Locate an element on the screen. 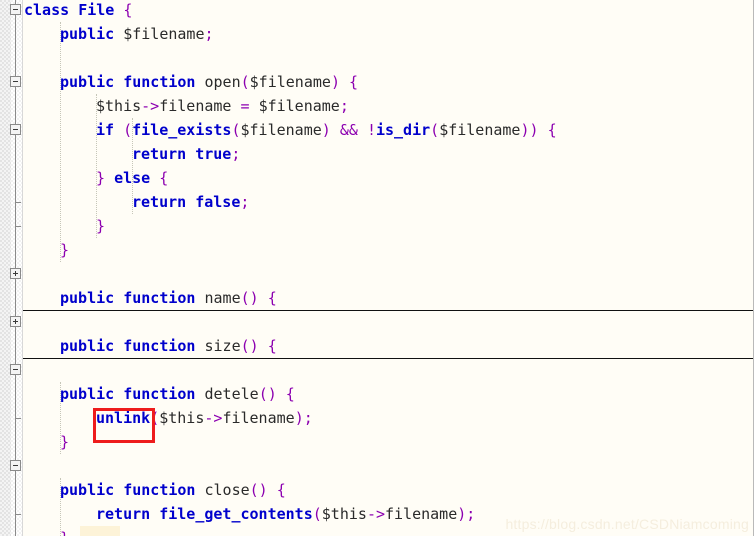  code-token: = is located at coordinates (245, 106).